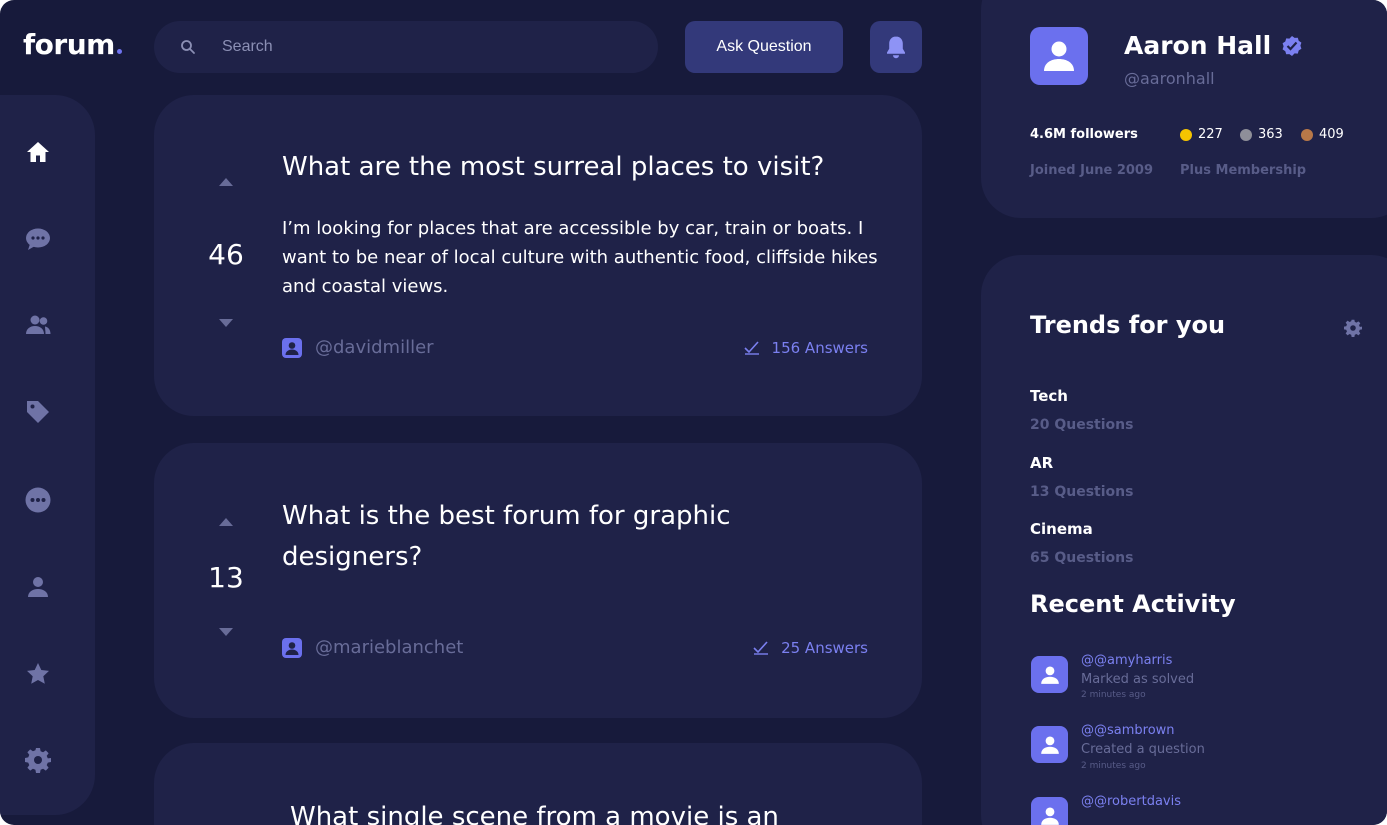 Image resolution: width=1387 pixels, height=825 pixels. I want to click on activity-action: Created a question, so click(1143, 749).